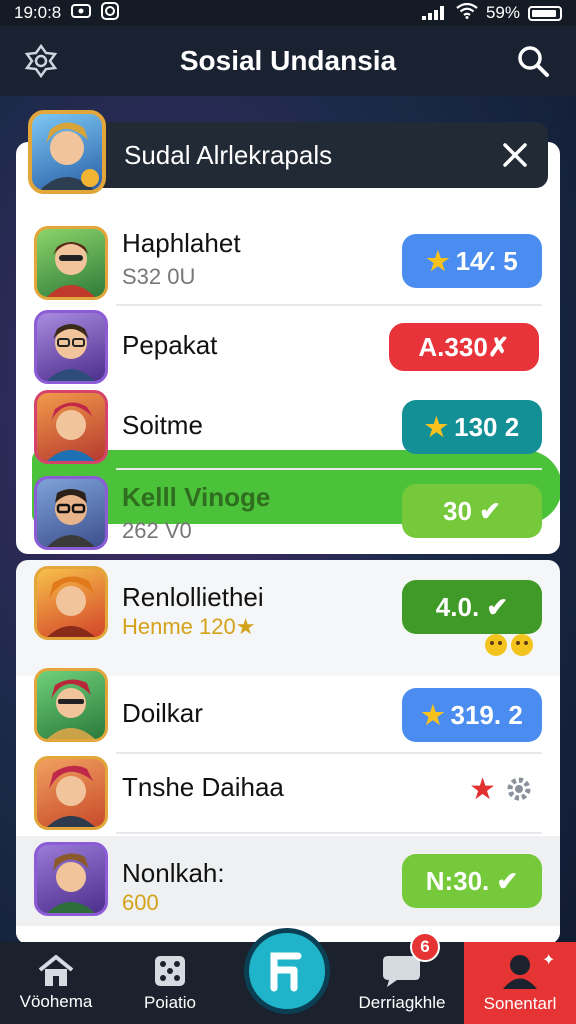 The image size is (576, 1024). I want to click on score-value: 14⁄. 5, so click(486, 260).